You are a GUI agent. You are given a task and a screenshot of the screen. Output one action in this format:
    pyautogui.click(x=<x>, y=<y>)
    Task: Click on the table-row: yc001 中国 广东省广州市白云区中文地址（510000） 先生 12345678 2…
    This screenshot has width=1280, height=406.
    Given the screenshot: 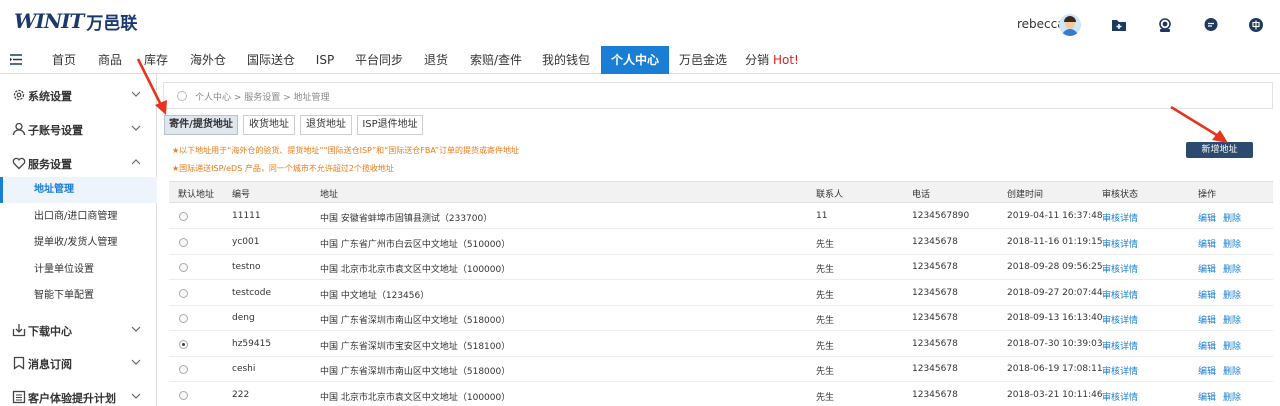 What is the action you would take?
    pyautogui.click(x=721, y=242)
    